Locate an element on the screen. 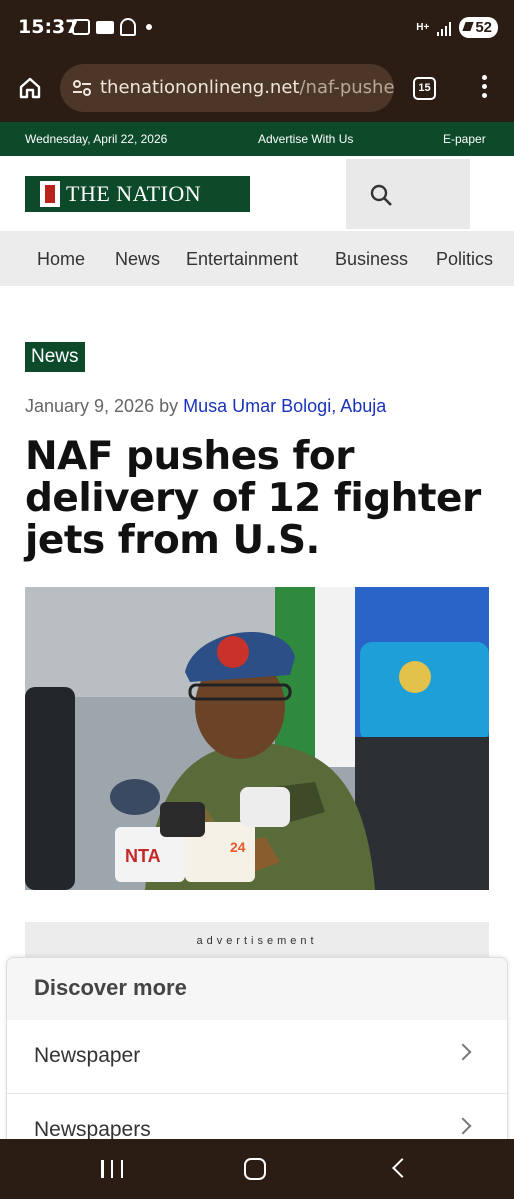 The width and height of the screenshot is (514, 1199). epaper-link: E-paper is located at coordinates (464, 139).